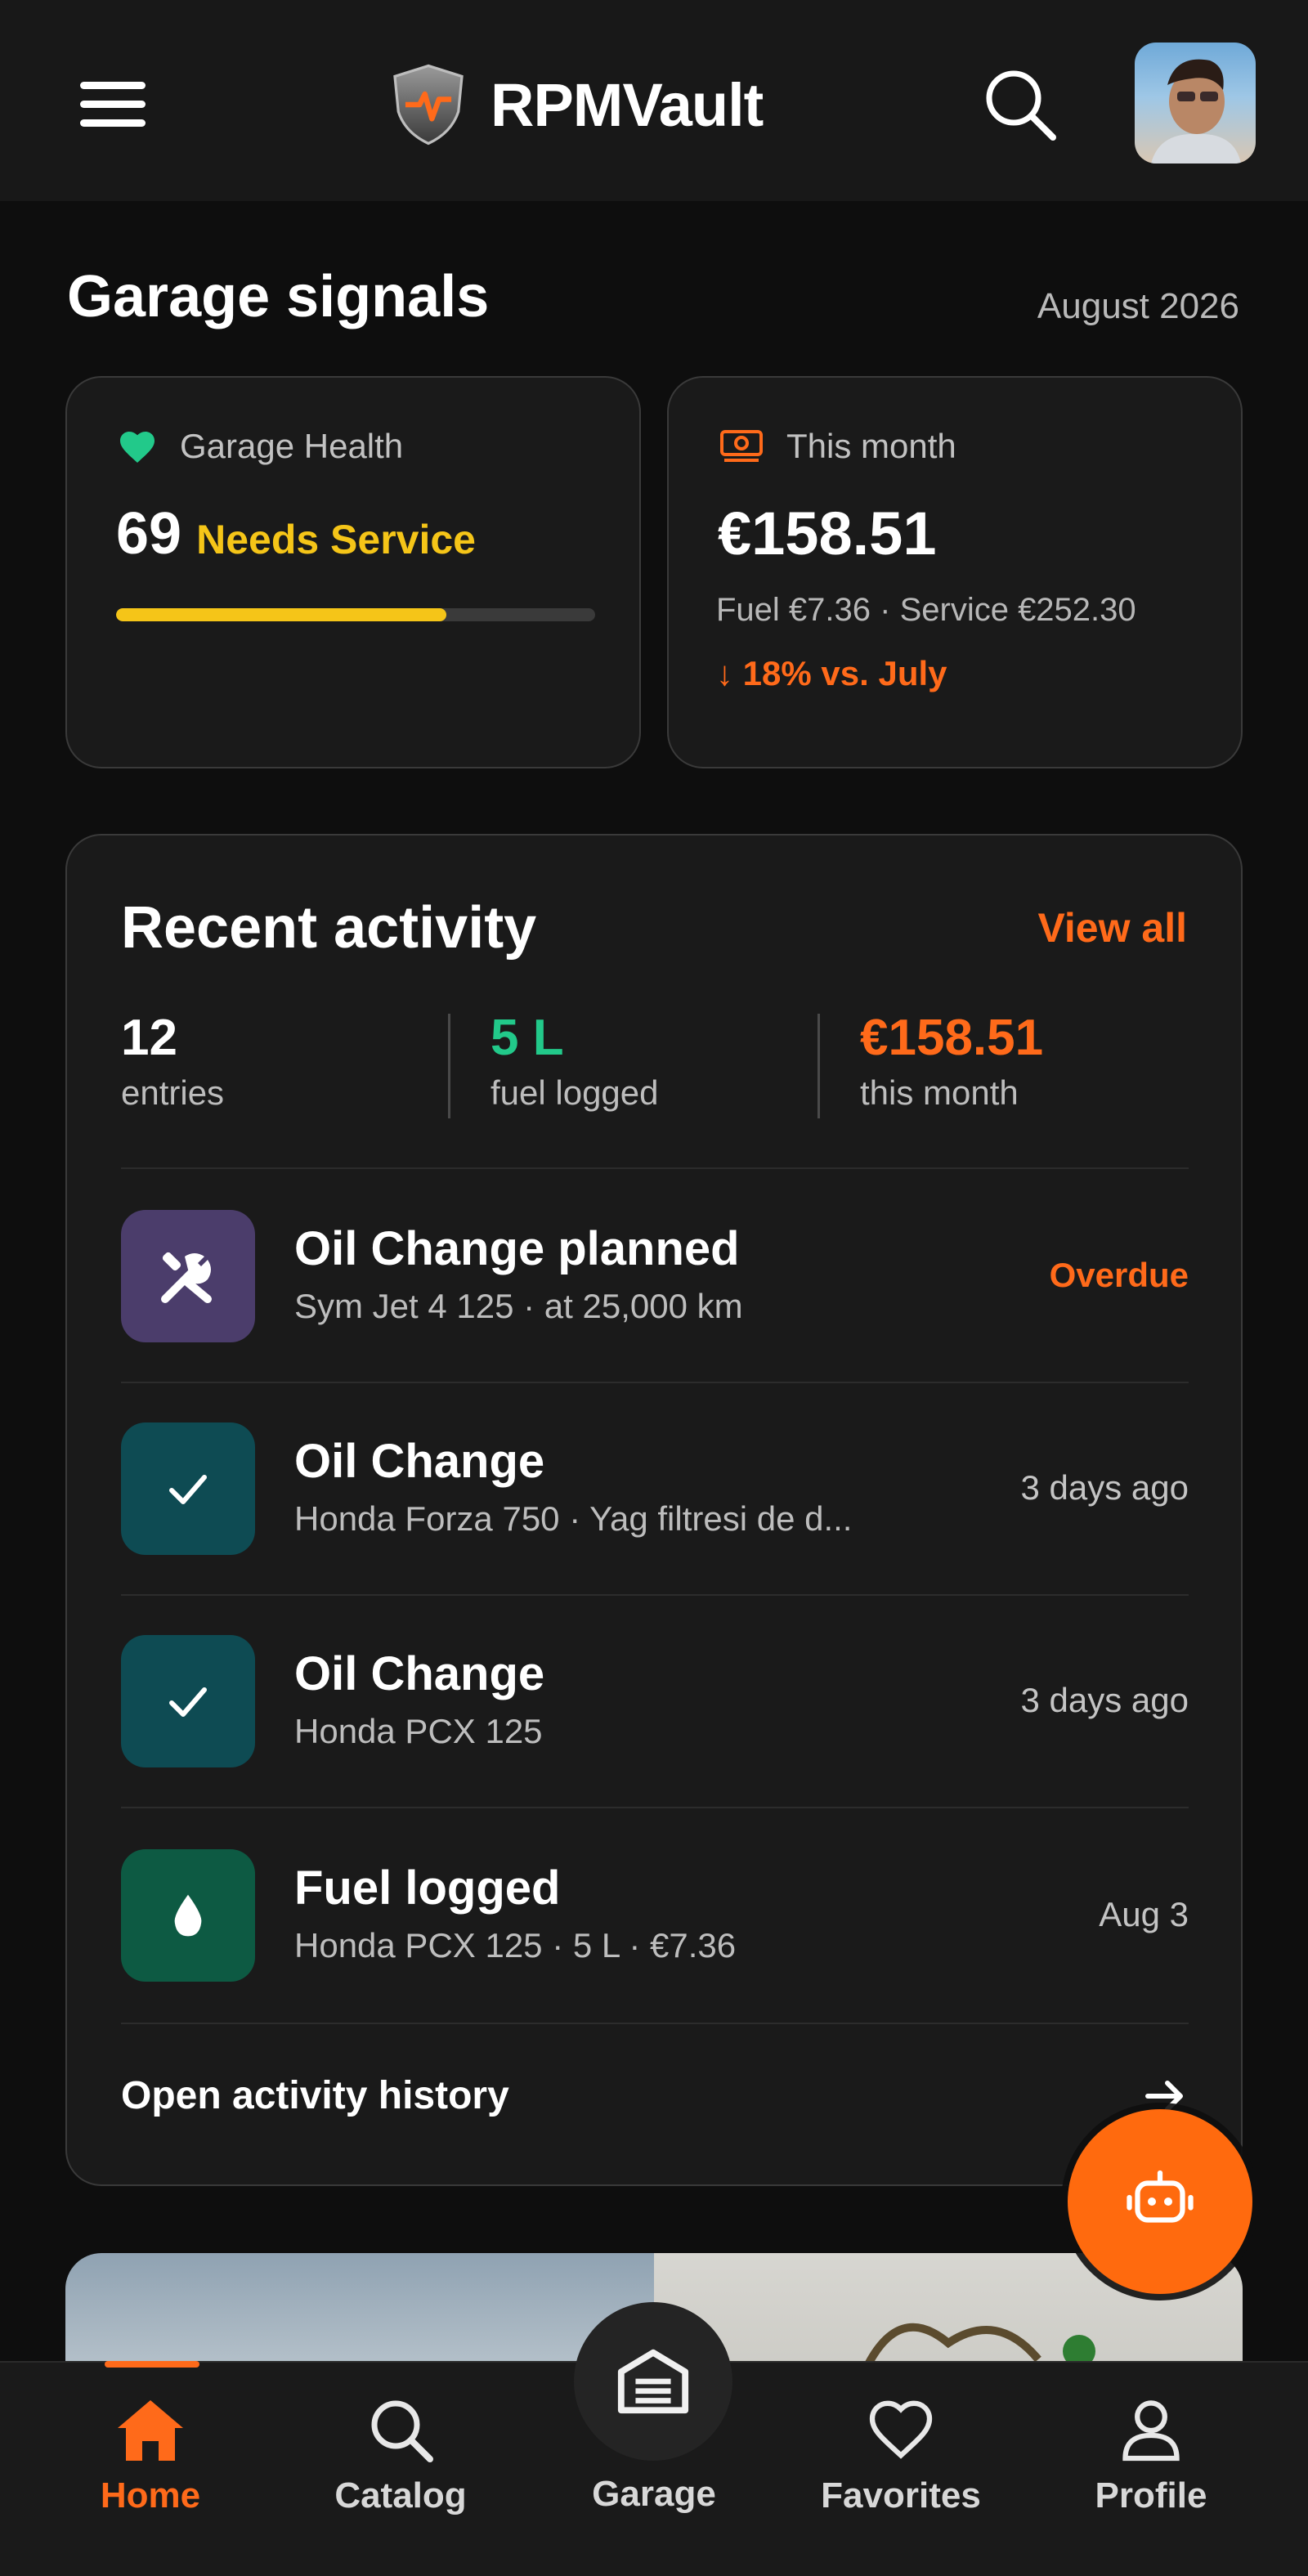 This screenshot has width=1308, height=2576. What do you see at coordinates (281, 615) in the screenshot?
I see `health-progress-fill` at bounding box center [281, 615].